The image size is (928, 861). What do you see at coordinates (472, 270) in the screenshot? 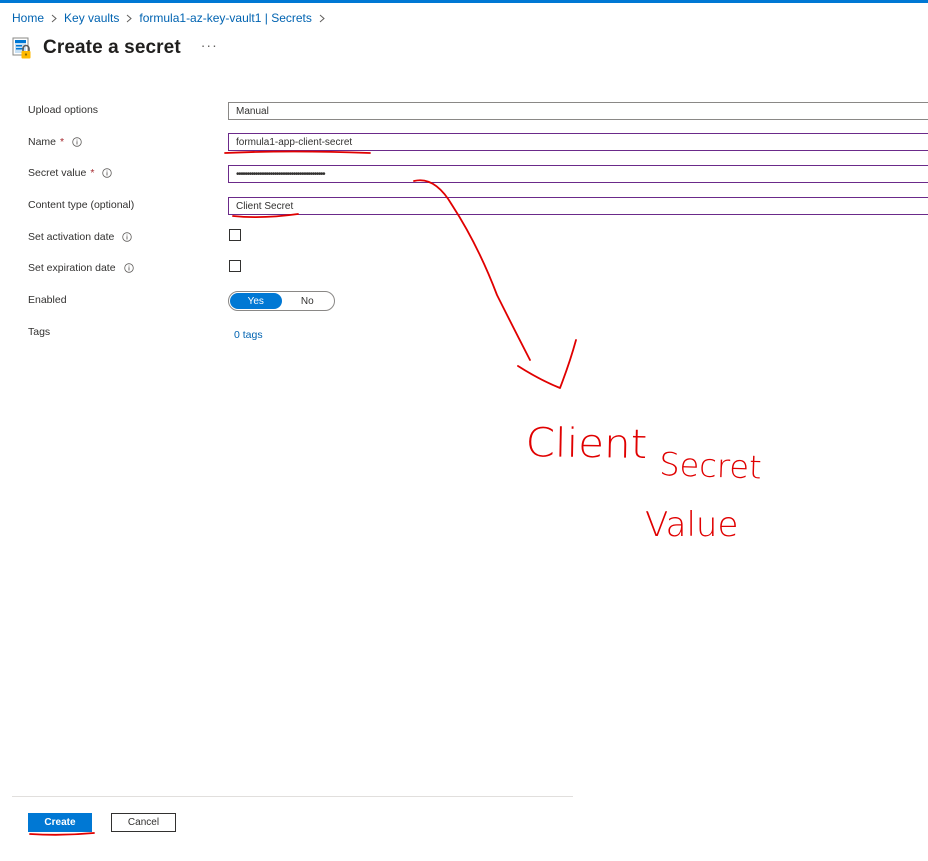
I see `annotation-arrow` at bounding box center [472, 270].